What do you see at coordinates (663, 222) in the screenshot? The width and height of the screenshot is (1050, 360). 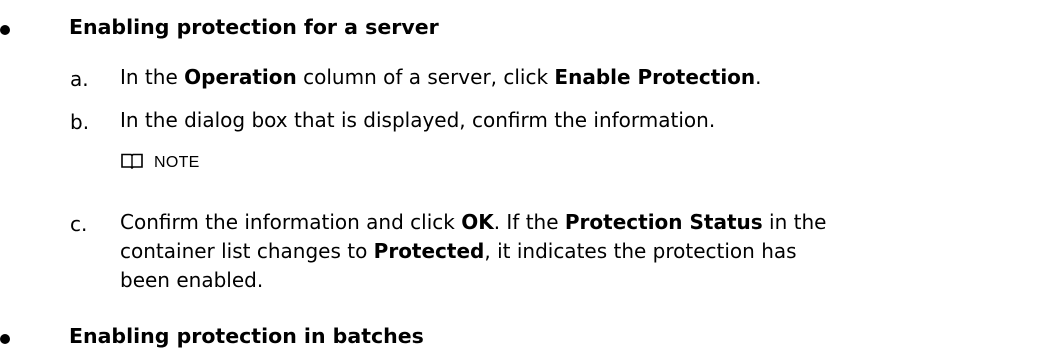 I see `bold-term: Protection Status` at bounding box center [663, 222].